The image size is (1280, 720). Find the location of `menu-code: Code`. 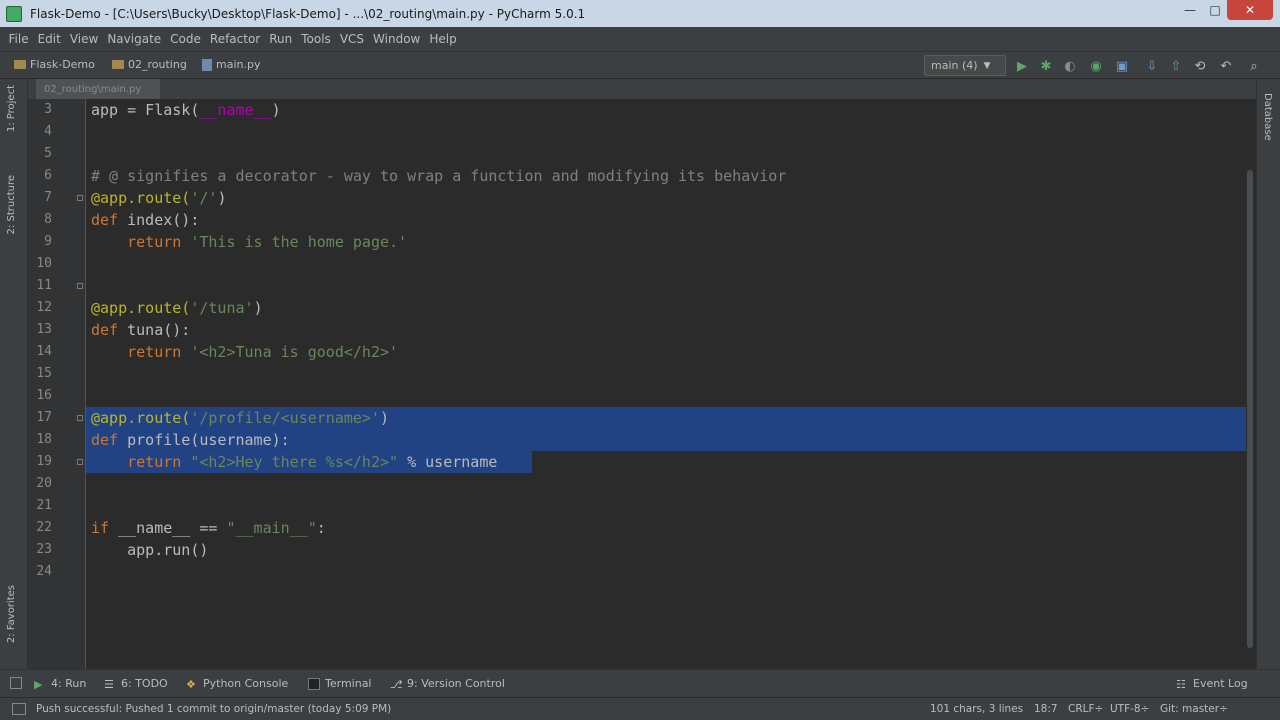

menu-code: Code is located at coordinates (186, 39).